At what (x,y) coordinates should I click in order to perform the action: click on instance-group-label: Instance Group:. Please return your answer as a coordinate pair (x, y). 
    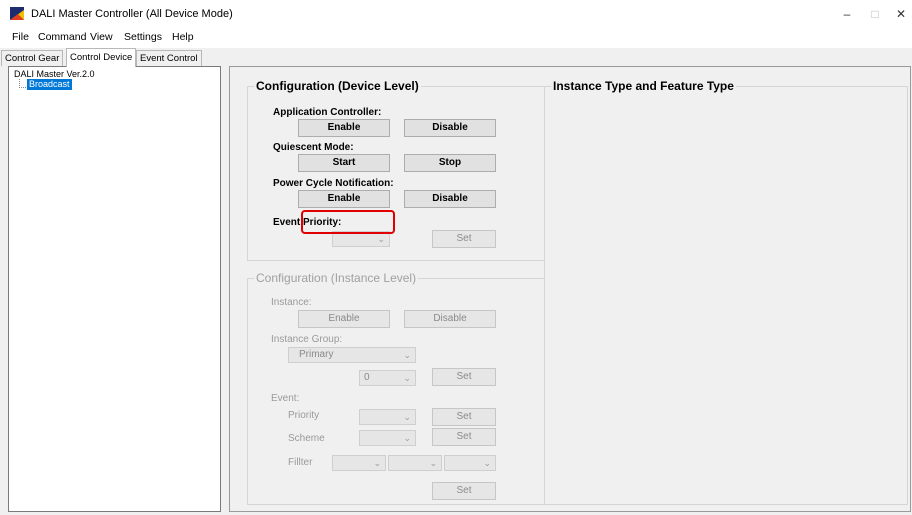
    Looking at the image, I should click on (307, 339).